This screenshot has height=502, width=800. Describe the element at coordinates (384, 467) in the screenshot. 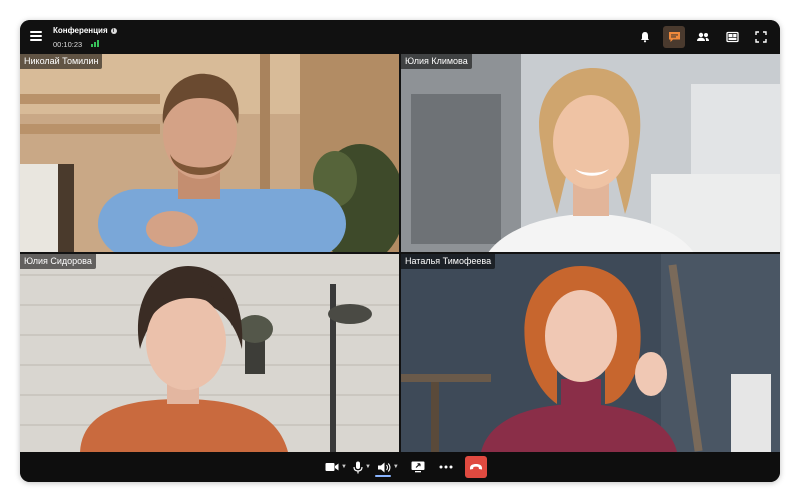

I see `speaker-icon` at that location.